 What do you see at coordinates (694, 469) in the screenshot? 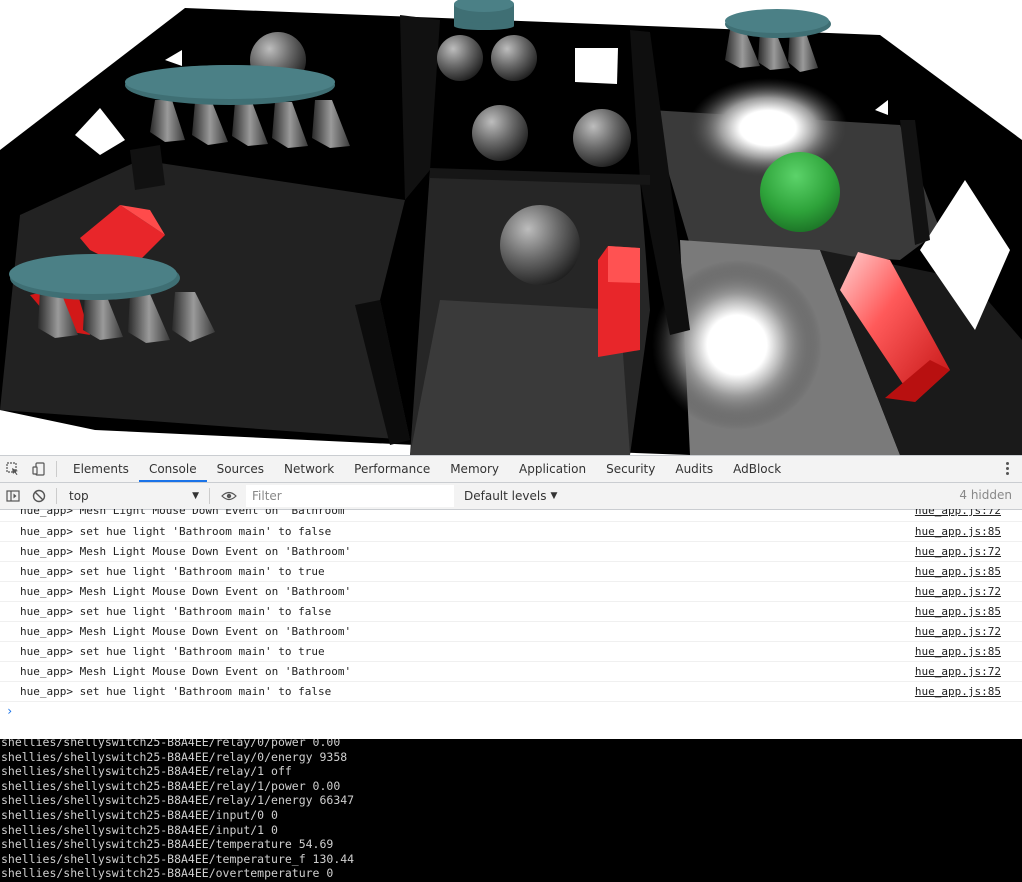
I see `tab-audits: Audits` at bounding box center [694, 469].